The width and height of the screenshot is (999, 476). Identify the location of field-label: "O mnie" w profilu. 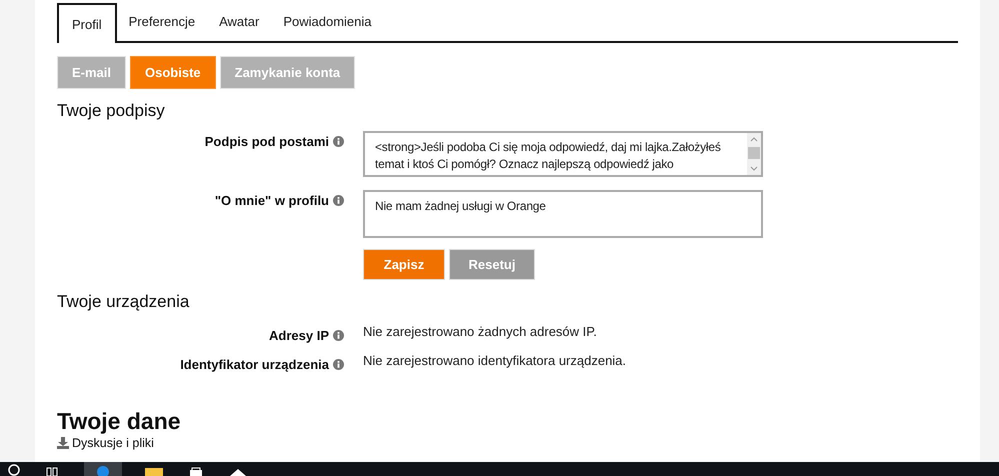
(271, 200).